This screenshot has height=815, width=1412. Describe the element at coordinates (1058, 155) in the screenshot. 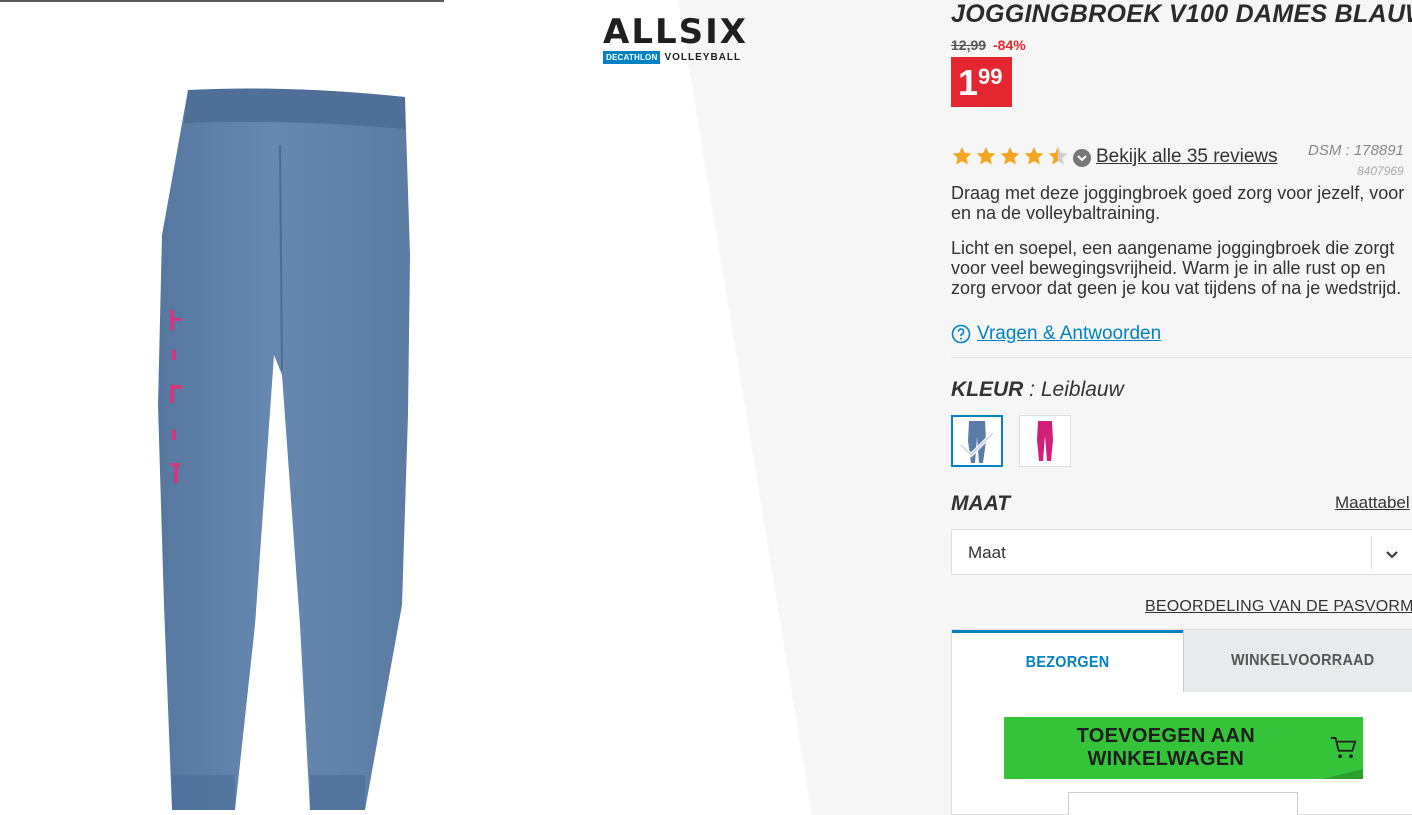

I see `star-half-icon` at that location.